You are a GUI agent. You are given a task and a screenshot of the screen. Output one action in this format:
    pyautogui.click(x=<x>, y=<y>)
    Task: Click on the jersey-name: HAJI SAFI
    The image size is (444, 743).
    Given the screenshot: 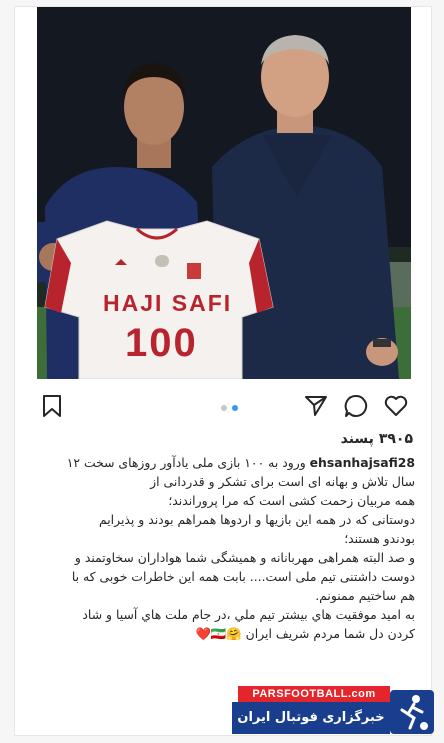 What is the action you would take?
    pyautogui.click(x=168, y=303)
    